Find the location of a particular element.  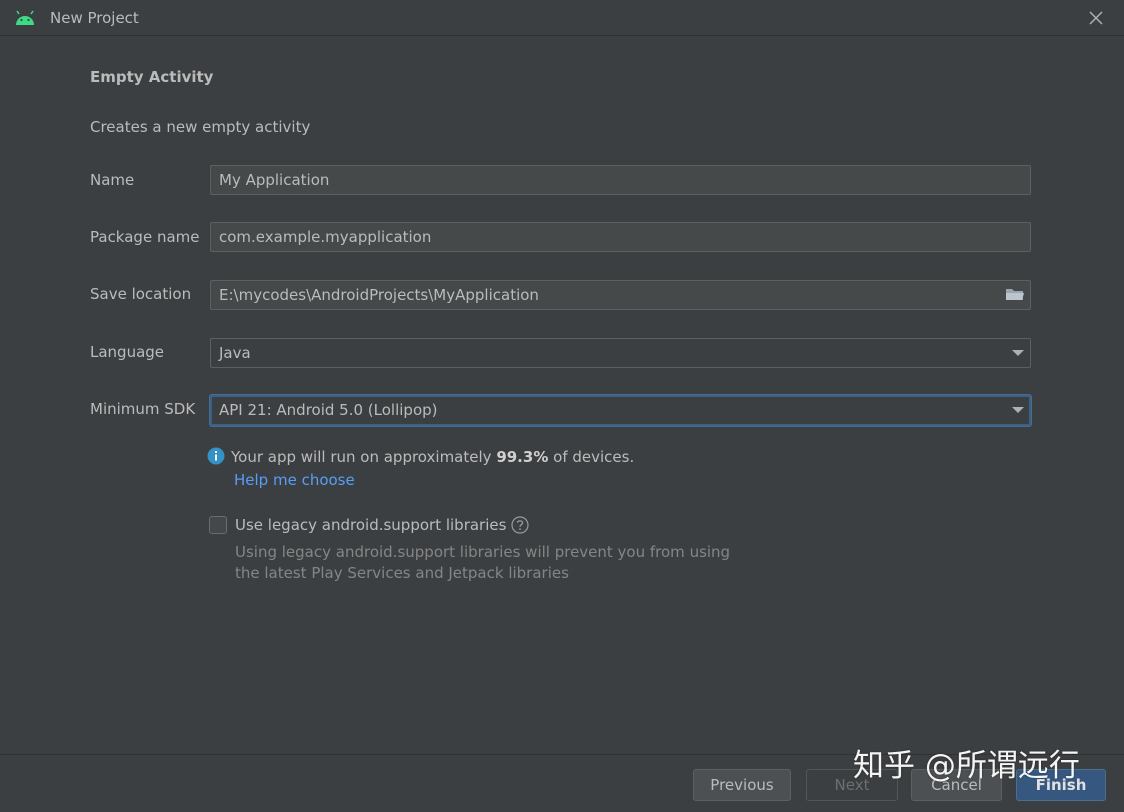

language-label: Language is located at coordinates (127, 352).